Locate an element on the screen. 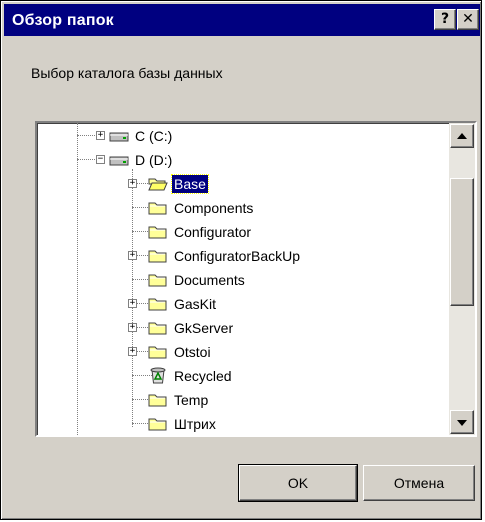  vertical-scrollbar is located at coordinates (462, 279).